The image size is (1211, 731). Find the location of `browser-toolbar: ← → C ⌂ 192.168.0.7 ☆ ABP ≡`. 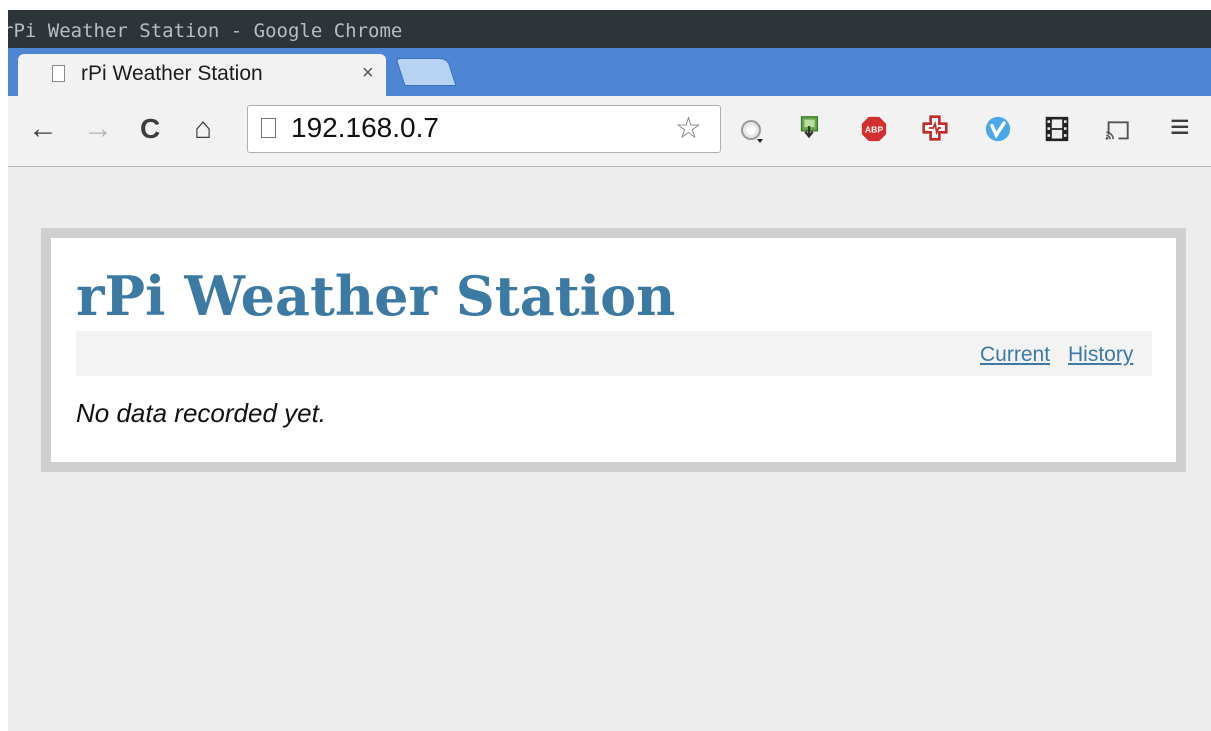

browser-toolbar: ← → C ⌂ 192.168.0.7 ☆ ABP ≡ is located at coordinates (609, 131).